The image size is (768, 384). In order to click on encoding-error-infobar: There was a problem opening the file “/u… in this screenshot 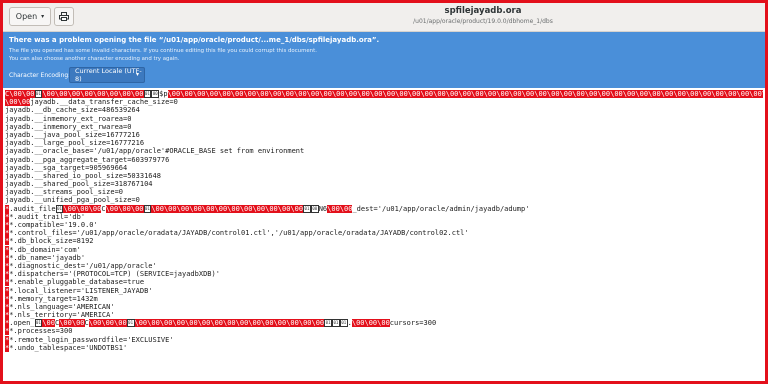, I will do `click(384, 60)`.